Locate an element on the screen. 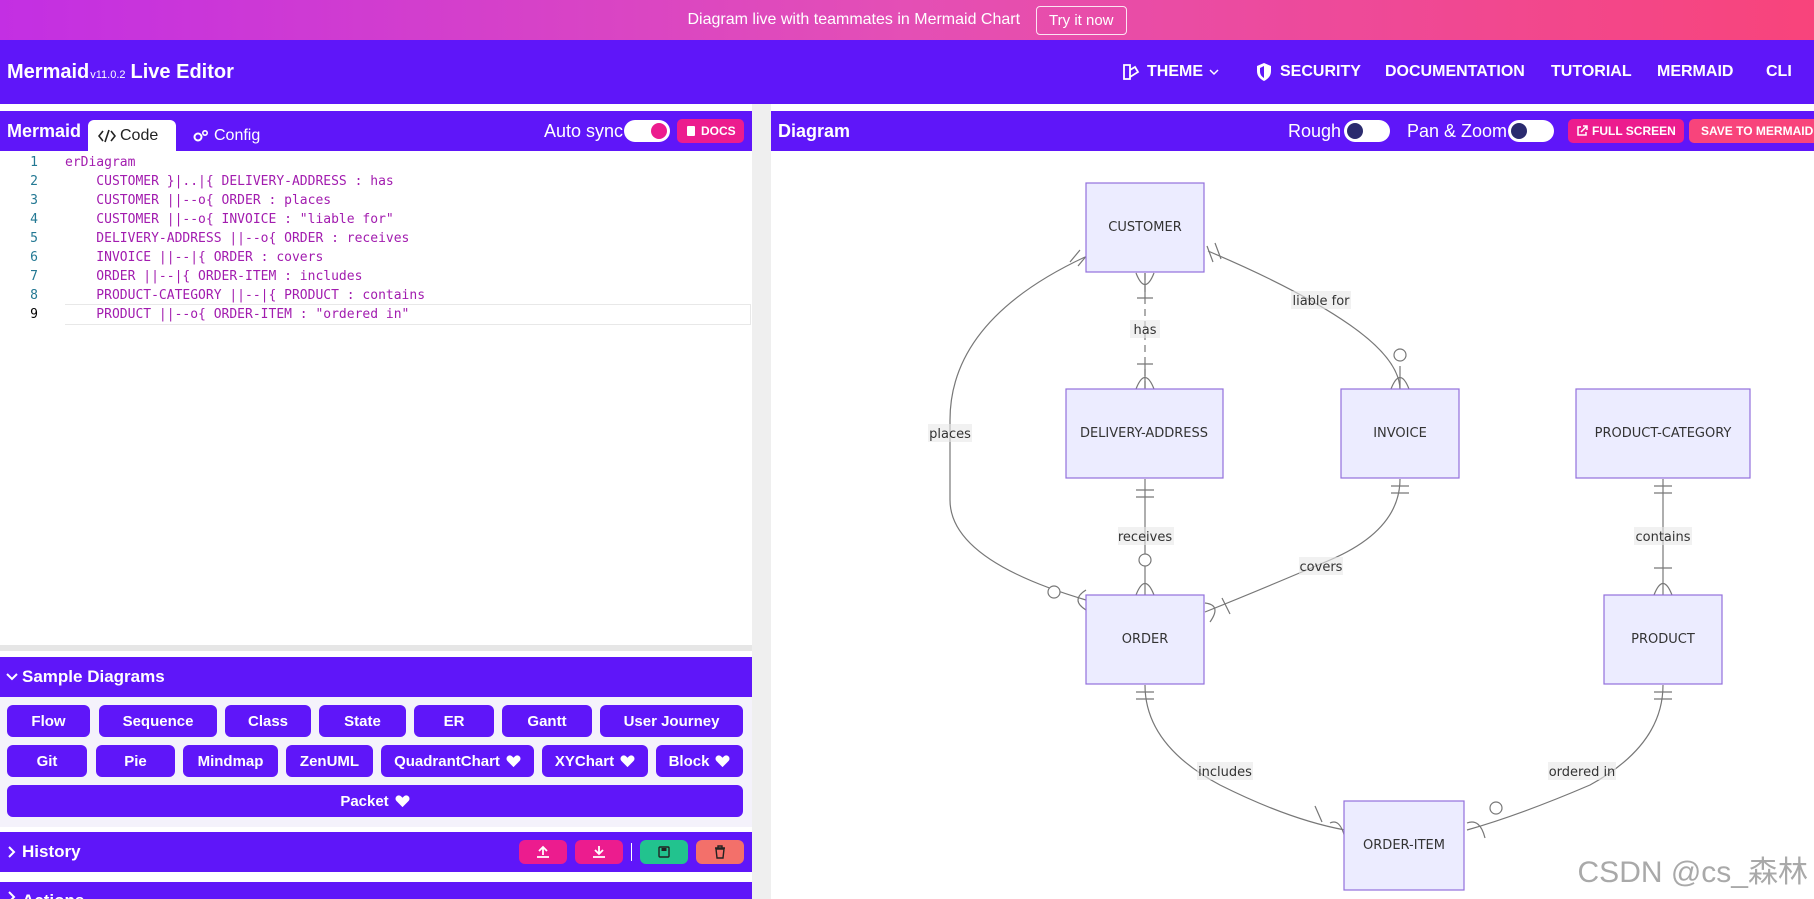 This screenshot has height=899, width=1814. try-it-now-button: Try it now is located at coordinates (1081, 20).